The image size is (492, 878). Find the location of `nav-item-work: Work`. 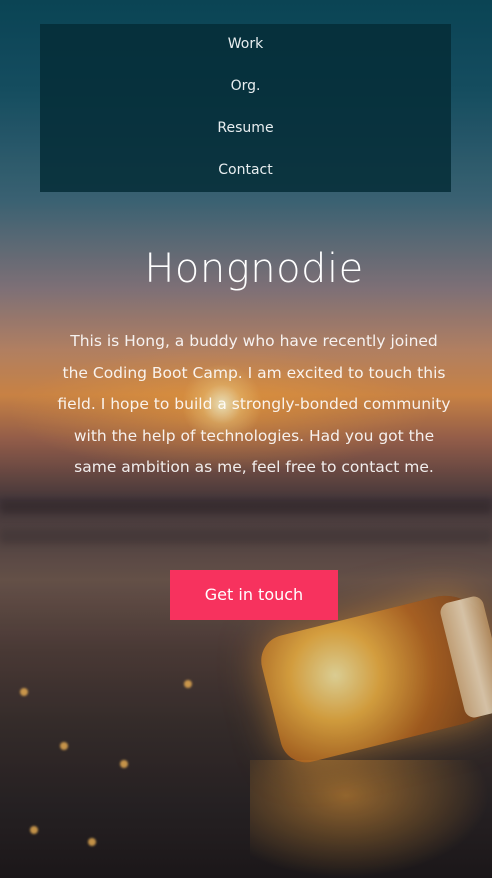

nav-item-work: Work is located at coordinates (245, 45).